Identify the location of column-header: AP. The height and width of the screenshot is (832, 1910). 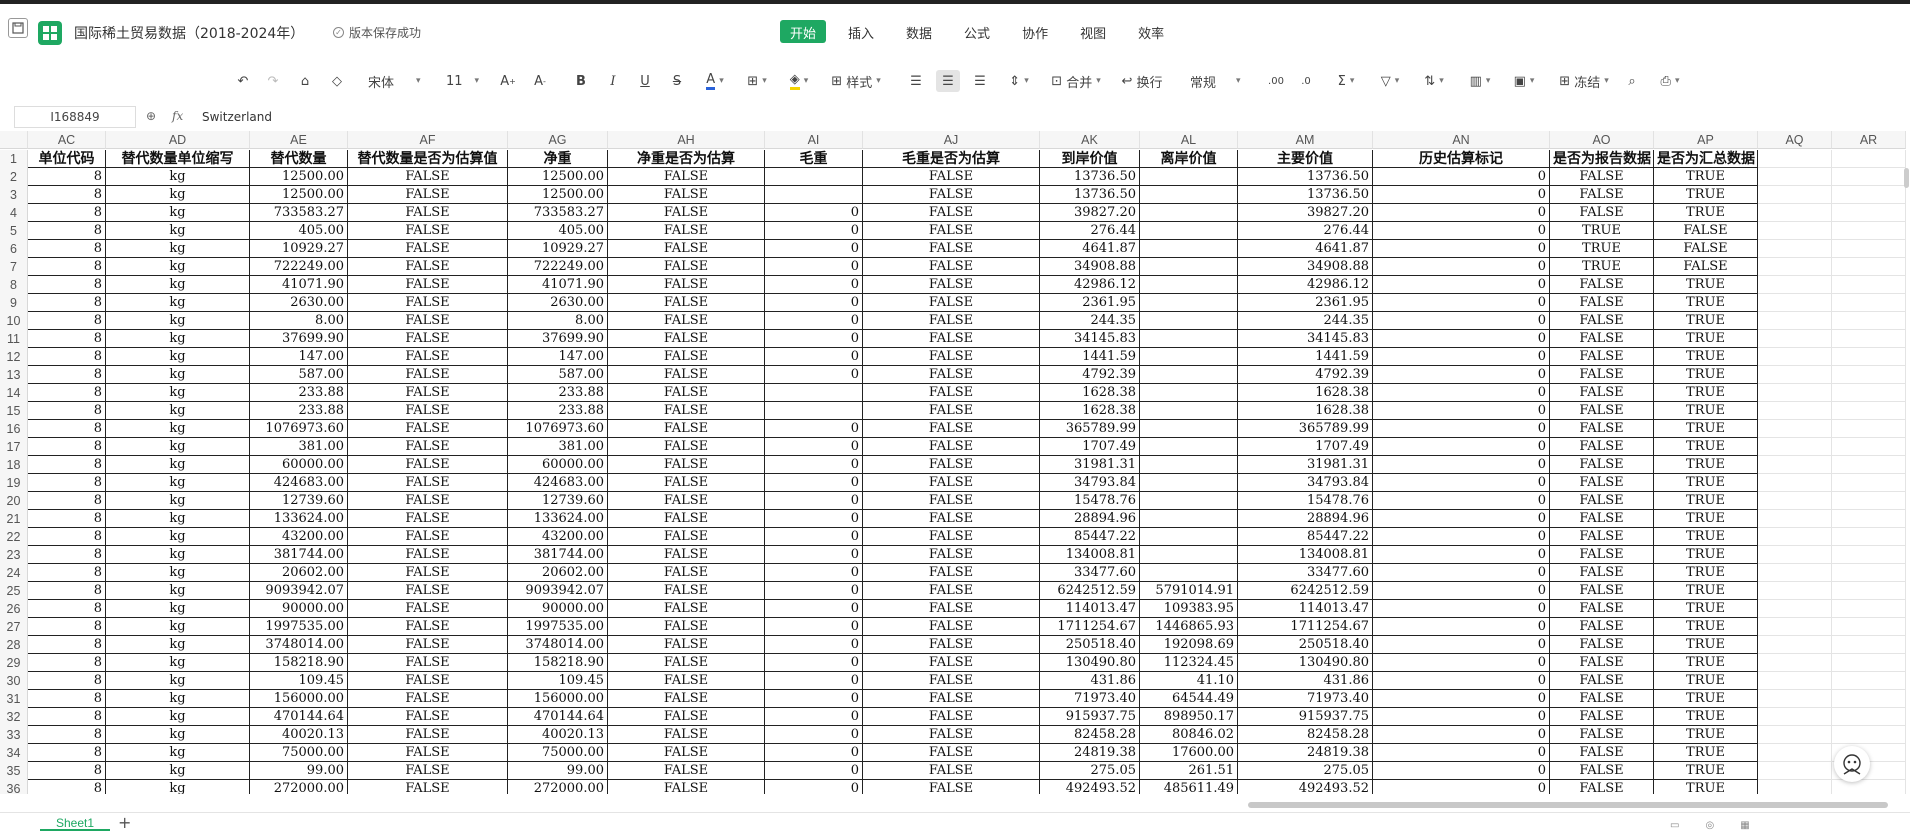
(1706, 140).